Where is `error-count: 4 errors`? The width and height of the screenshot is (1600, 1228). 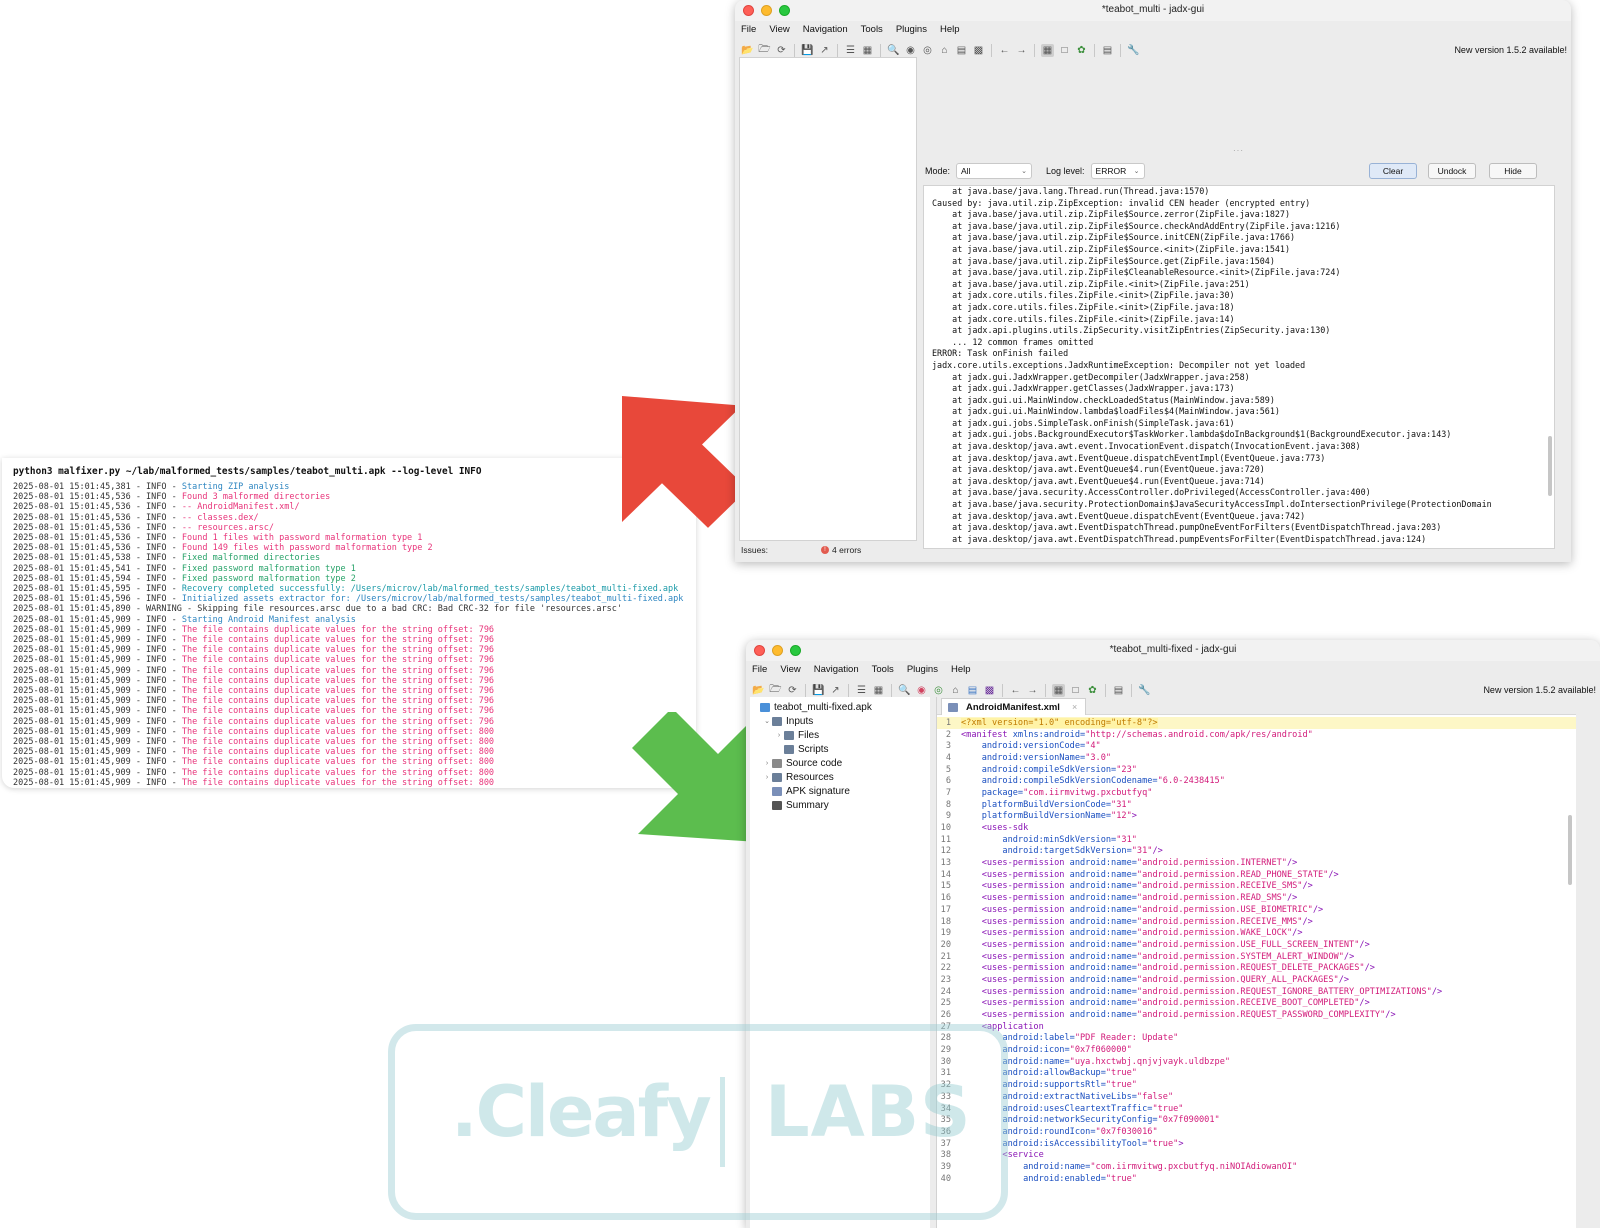 error-count: 4 errors is located at coordinates (846, 550).